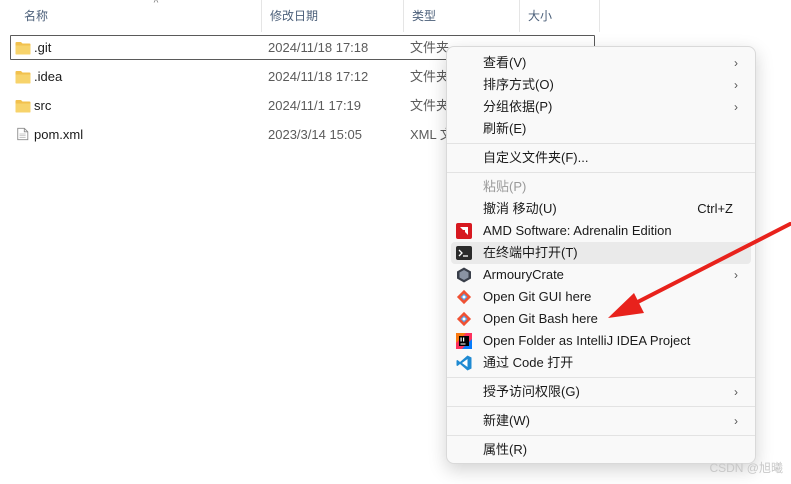 The image size is (791, 484). Describe the element at coordinates (601, 107) in the screenshot. I see `menu-item-group: 分组依据(P) ›` at that location.